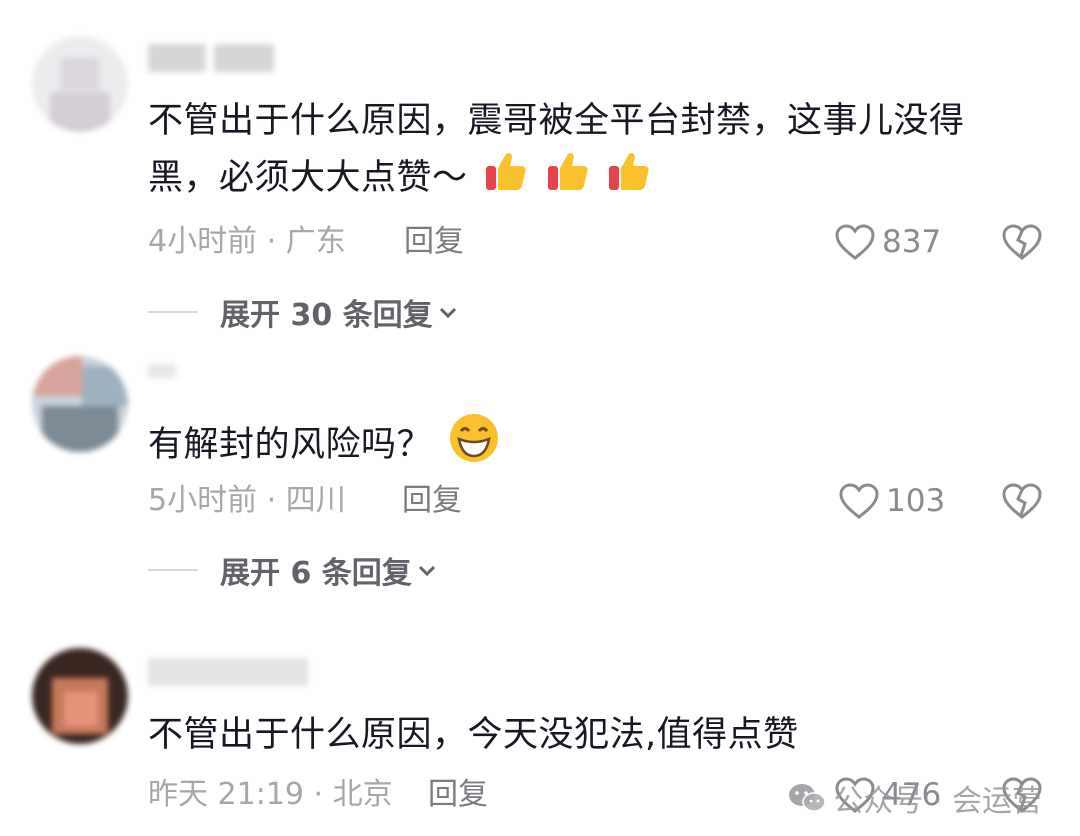 The height and width of the screenshot is (836, 1080). Describe the element at coordinates (808, 798) in the screenshot. I see `wechat-icon` at that location.